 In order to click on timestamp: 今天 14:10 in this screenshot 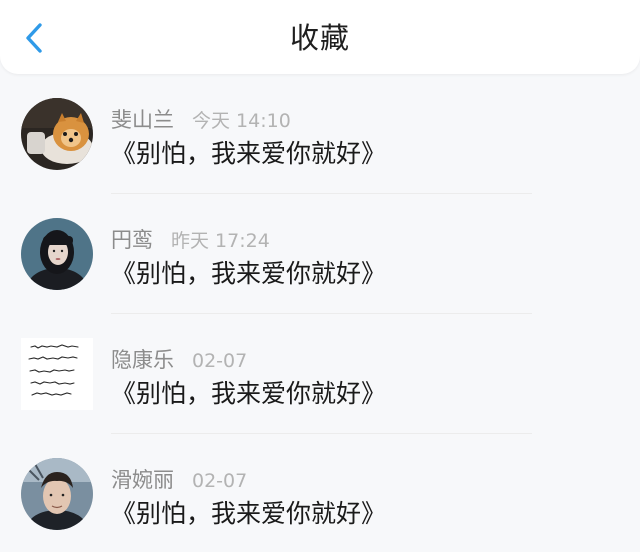, I will do `click(241, 121)`.